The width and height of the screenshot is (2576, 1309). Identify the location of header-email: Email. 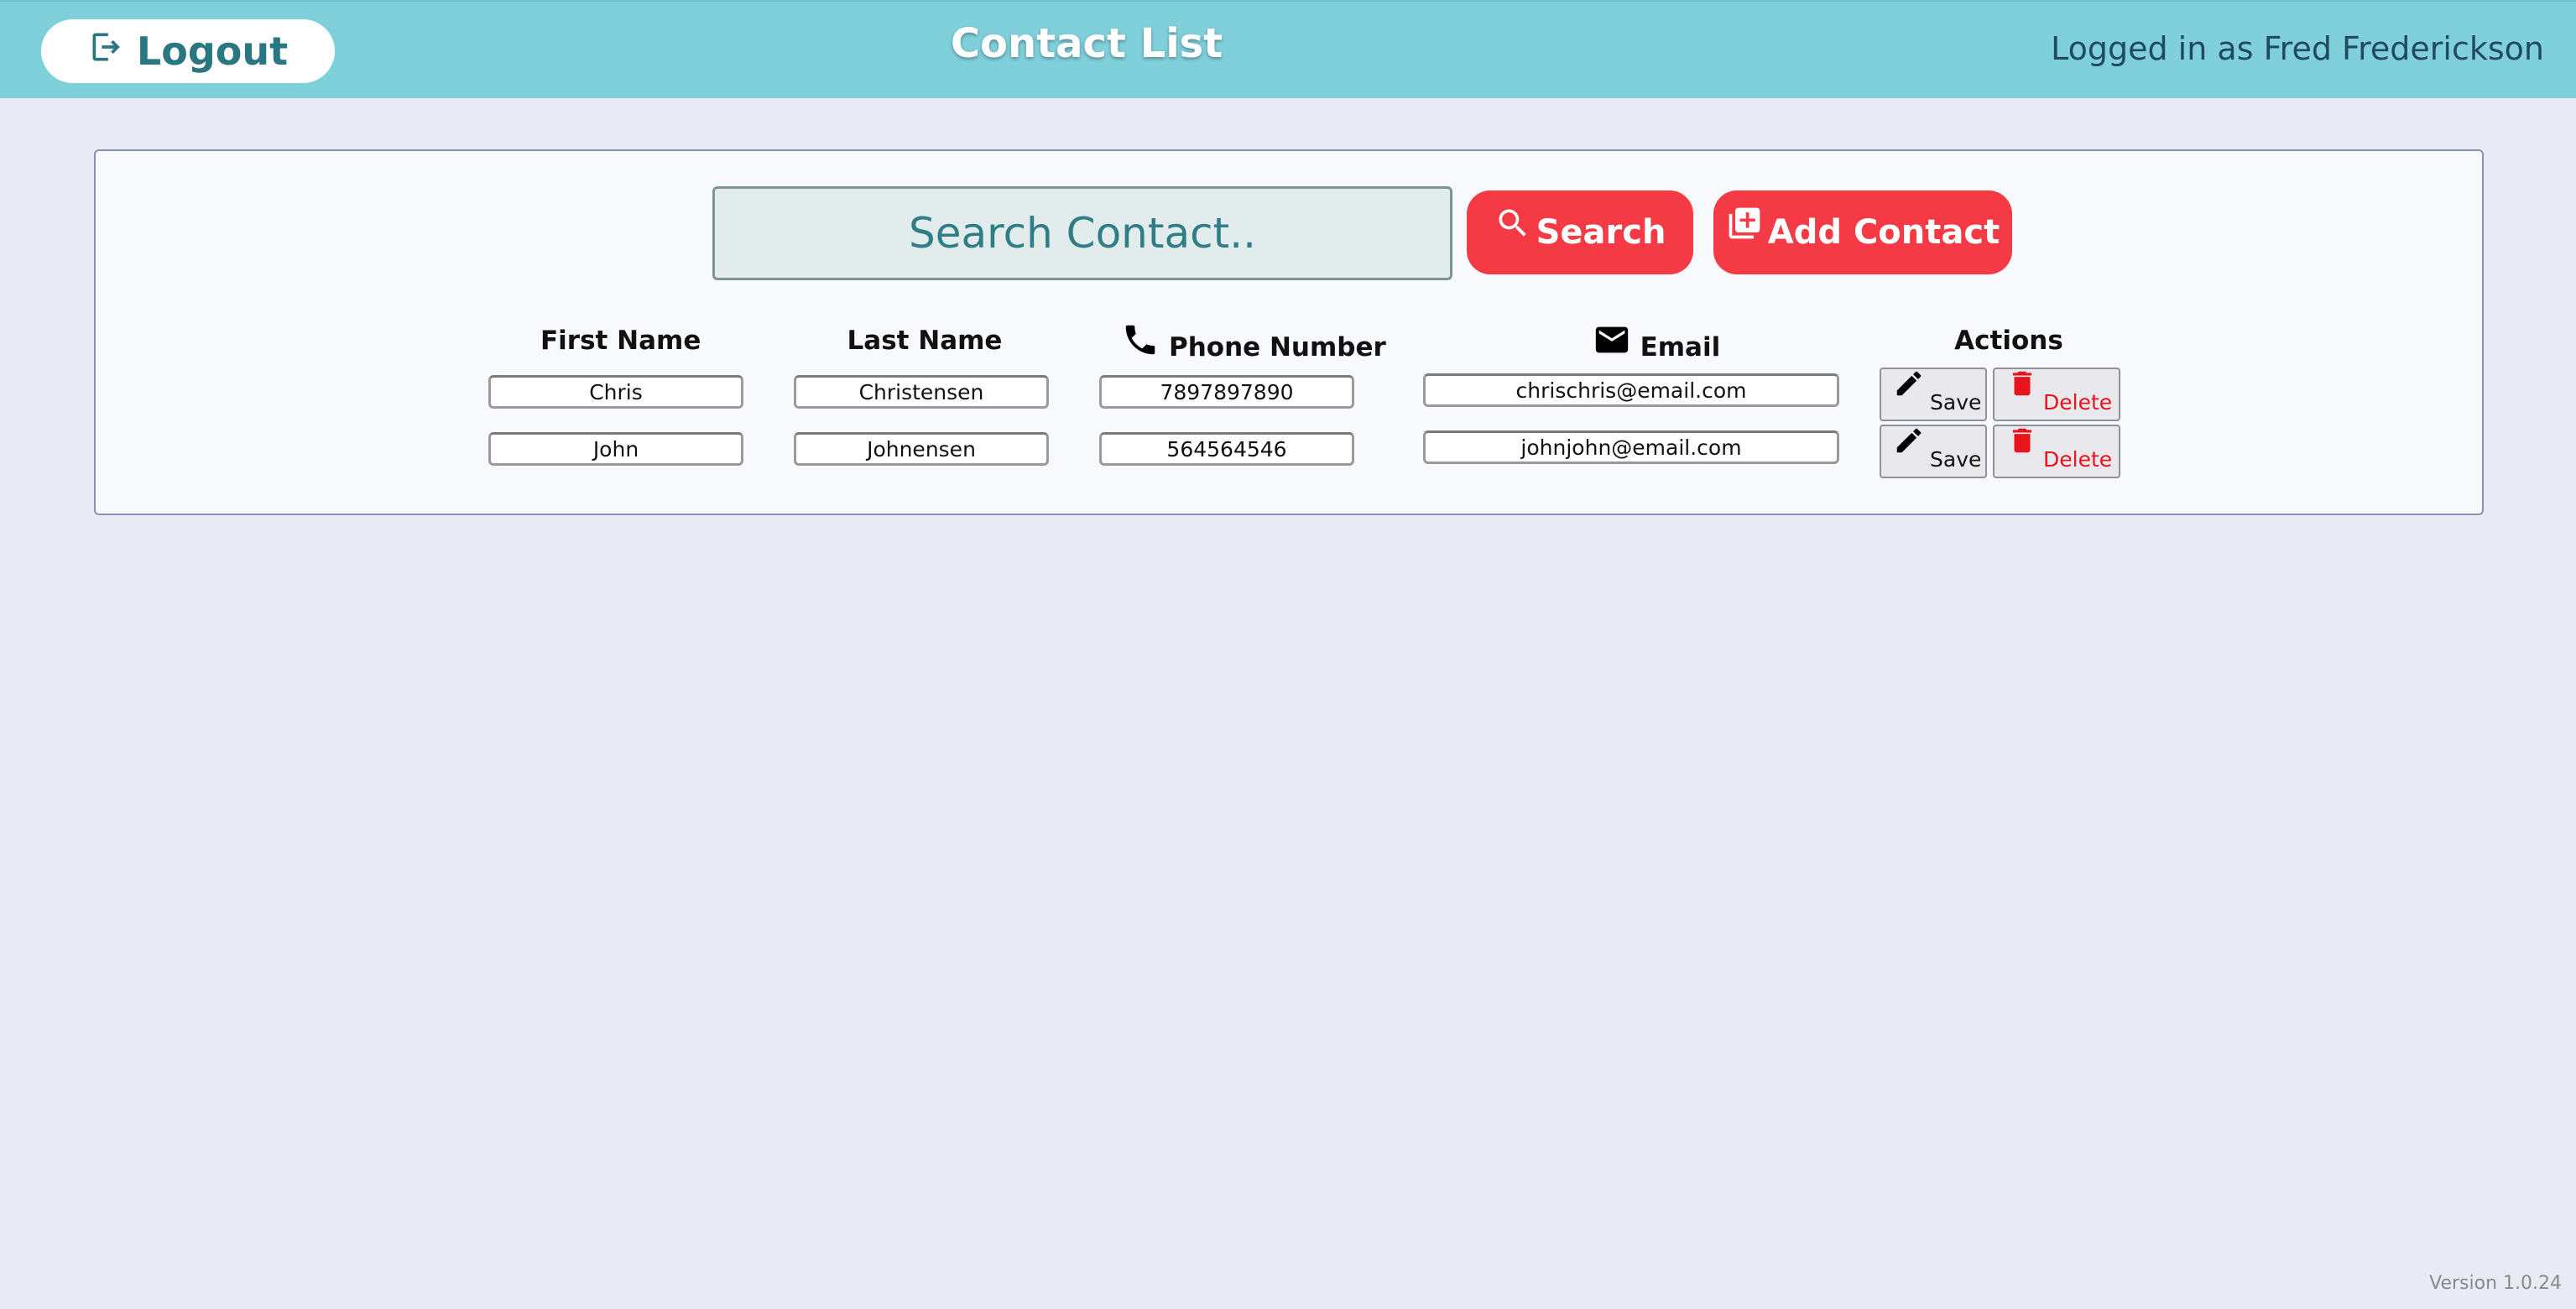
(1656, 341).